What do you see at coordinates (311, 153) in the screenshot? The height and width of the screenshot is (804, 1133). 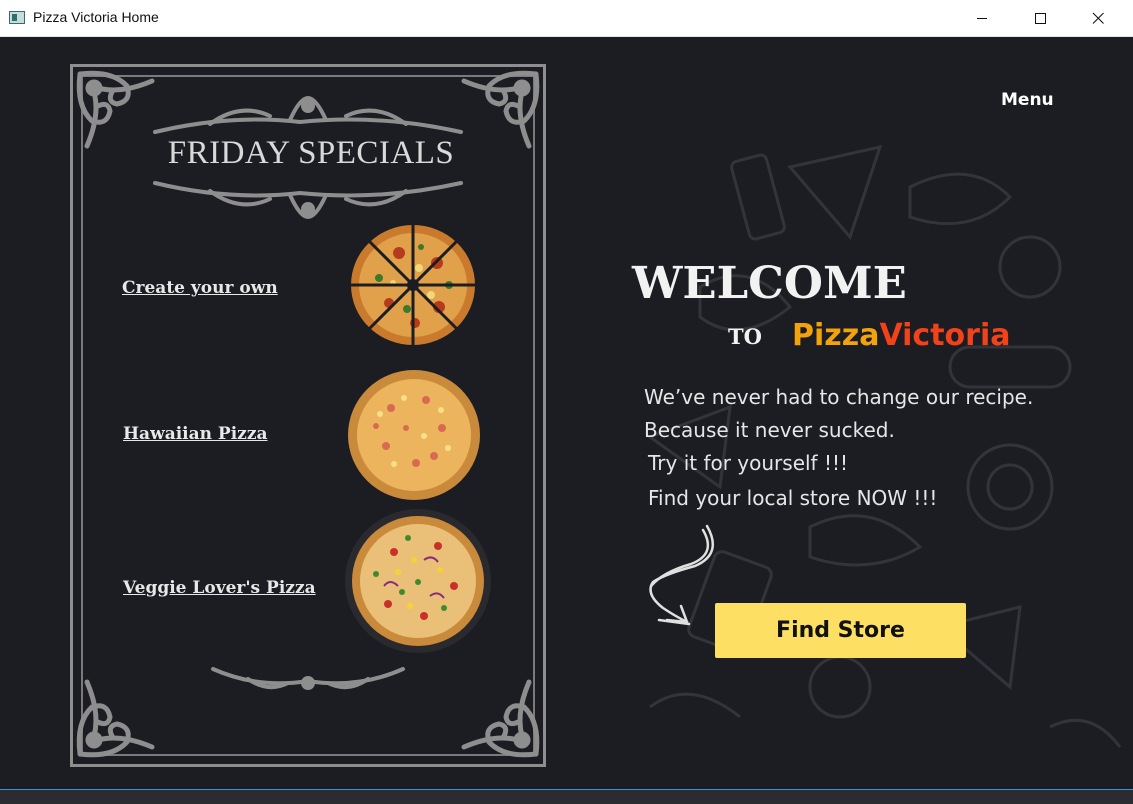 I see `specials-title: FRIDAY SPECIALS` at bounding box center [311, 153].